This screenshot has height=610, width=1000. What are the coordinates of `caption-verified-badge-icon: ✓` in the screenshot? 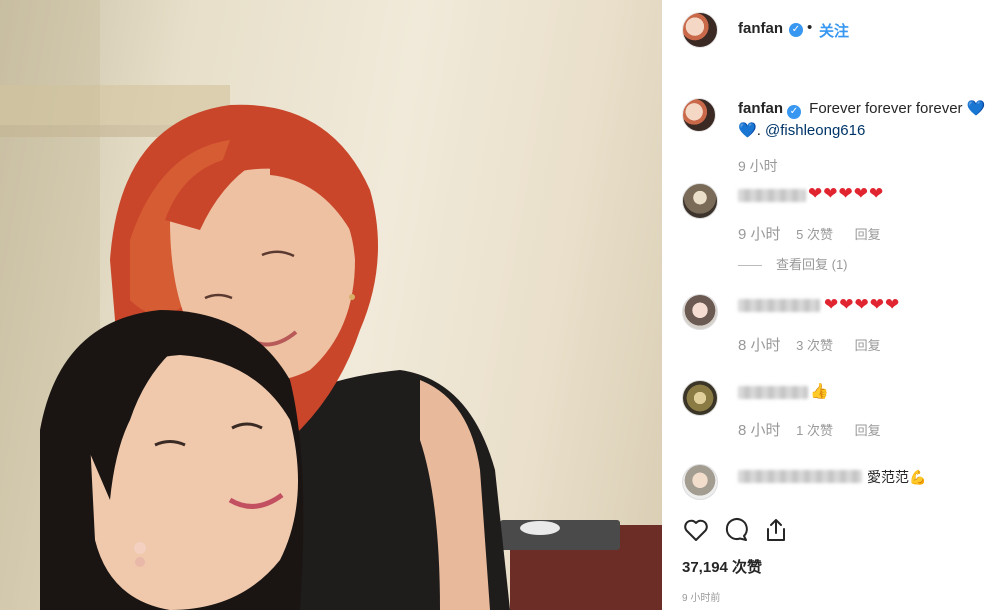 It's located at (794, 112).